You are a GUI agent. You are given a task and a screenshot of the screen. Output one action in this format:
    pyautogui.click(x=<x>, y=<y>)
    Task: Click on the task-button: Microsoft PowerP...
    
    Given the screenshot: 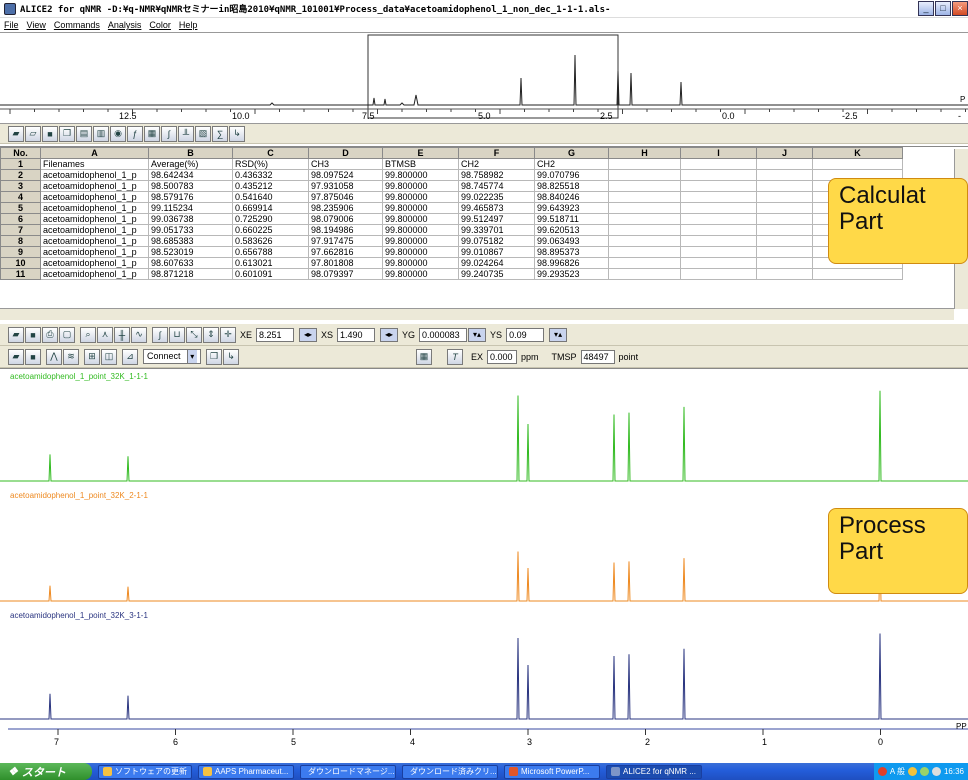 What is the action you would take?
    pyautogui.click(x=552, y=771)
    